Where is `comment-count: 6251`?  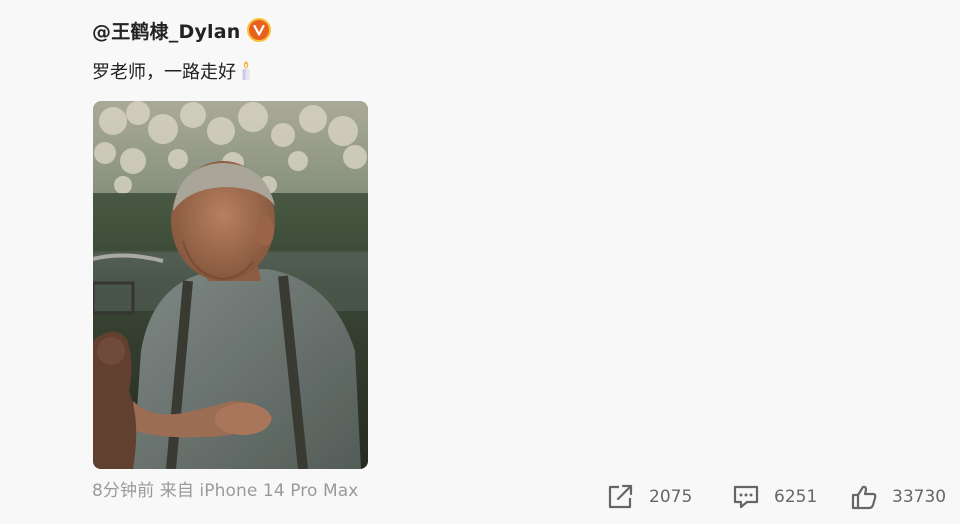 comment-count: 6251 is located at coordinates (796, 497).